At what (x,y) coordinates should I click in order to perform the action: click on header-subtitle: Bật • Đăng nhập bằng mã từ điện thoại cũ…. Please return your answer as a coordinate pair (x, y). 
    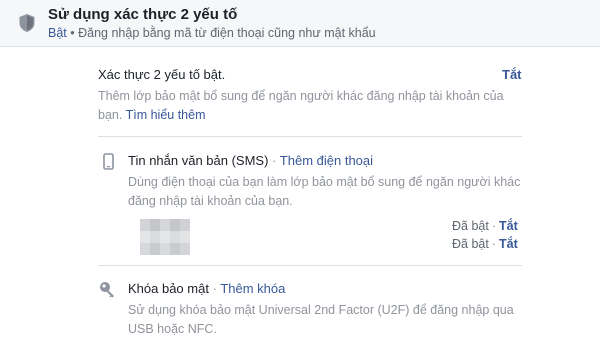
    Looking at the image, I should click on (212, 33).